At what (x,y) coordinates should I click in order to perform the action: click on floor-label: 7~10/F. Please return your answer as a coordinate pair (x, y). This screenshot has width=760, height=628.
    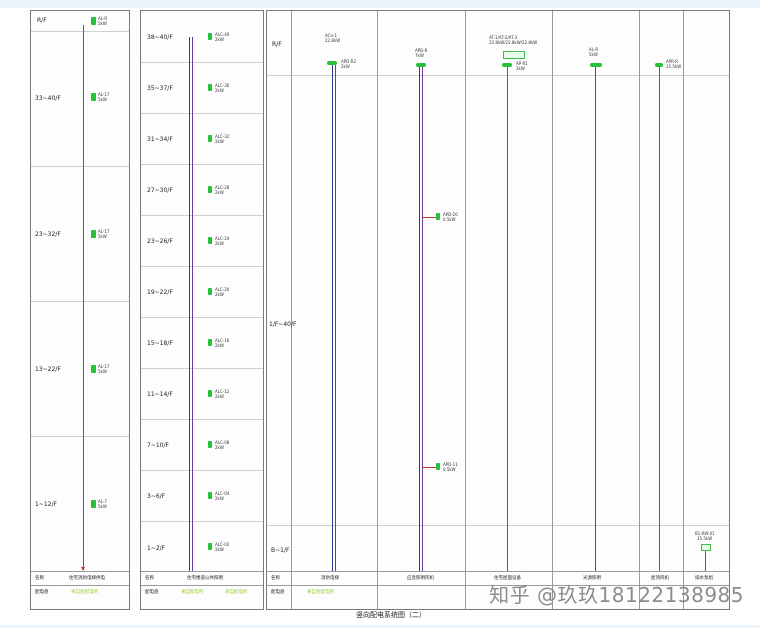
    Looking at the image, I should click on (158, 445).